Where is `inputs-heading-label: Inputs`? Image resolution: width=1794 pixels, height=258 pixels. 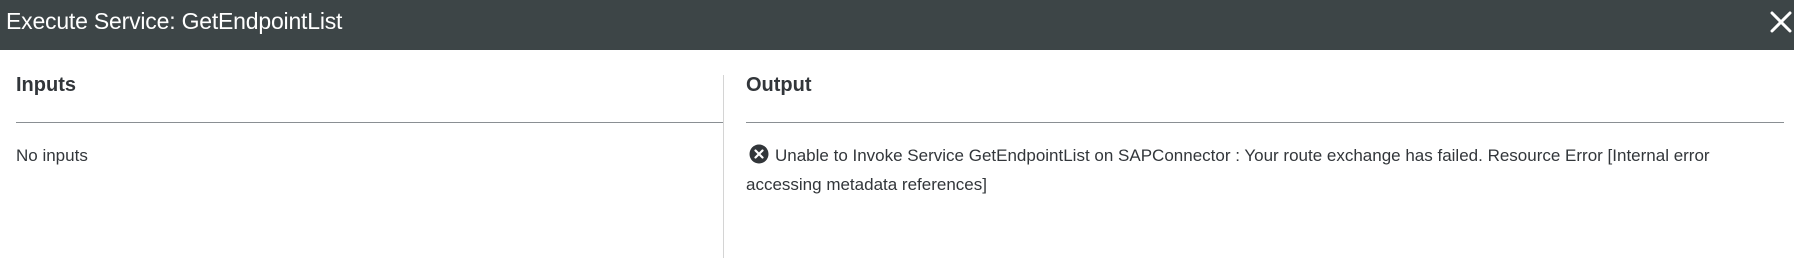
inputs-heading-label: Inputs is located at coordinates (46, 85).